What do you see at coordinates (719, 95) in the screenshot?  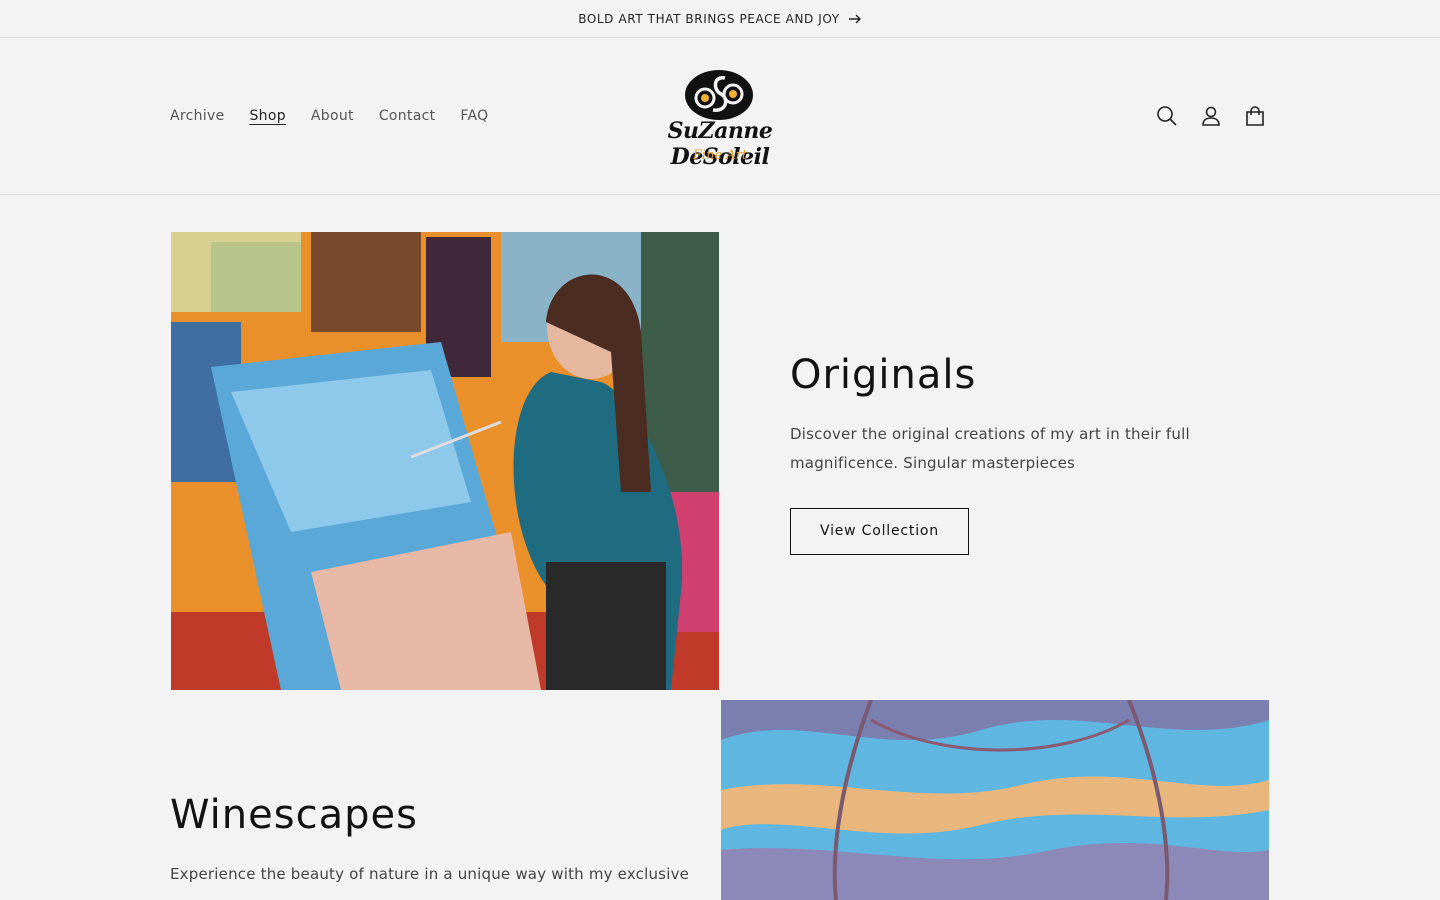 I see `logo-mark-icon` at bounding box center [719, 95].